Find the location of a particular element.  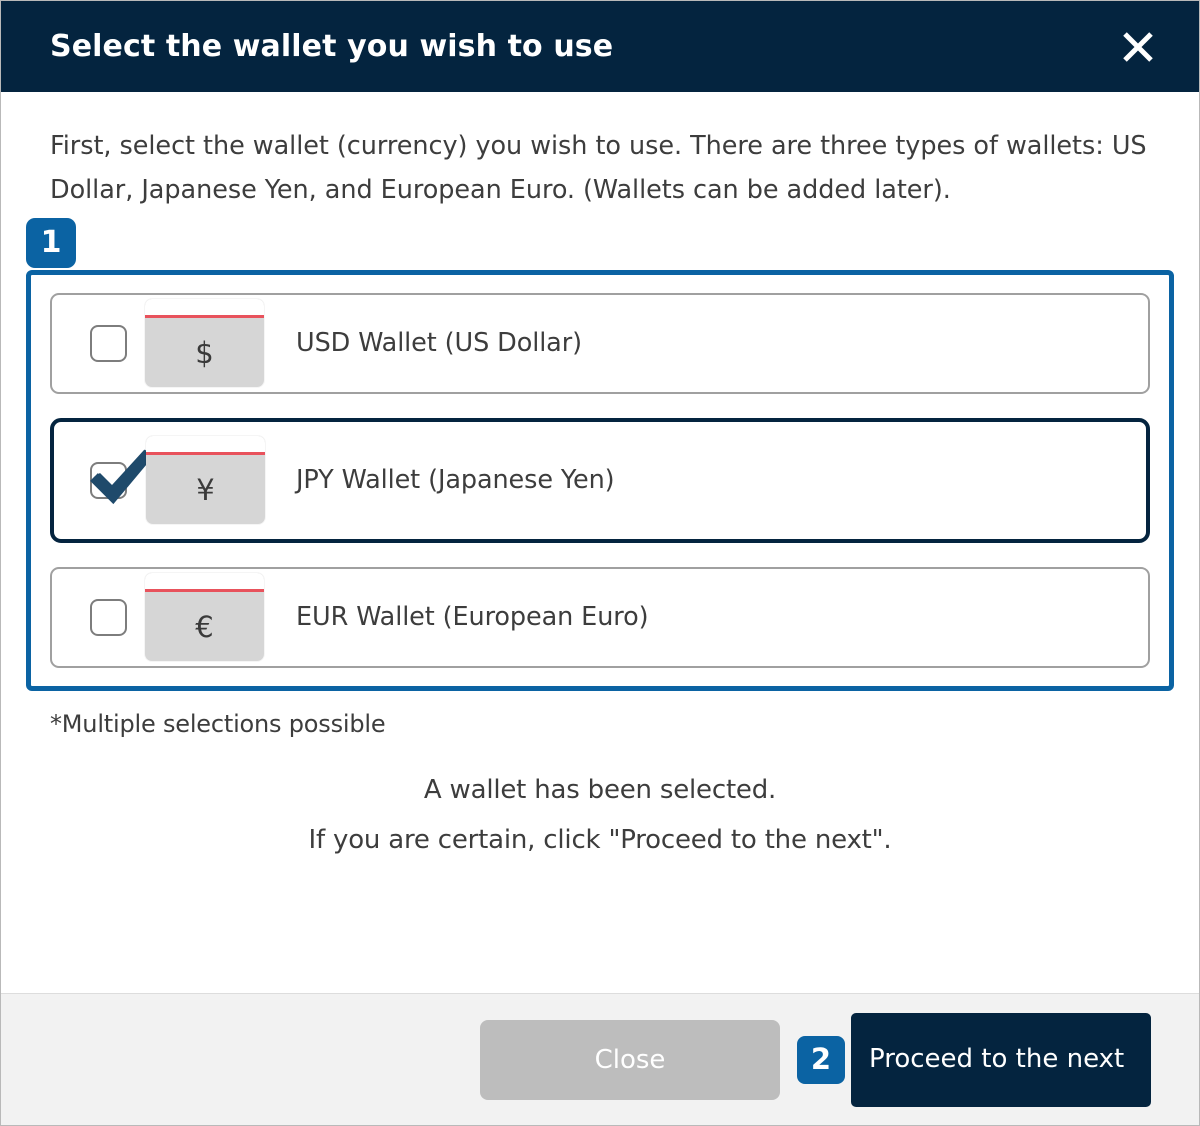

multiple-selection-note: *Multiple selections possible is located at coordinates (218, 723).